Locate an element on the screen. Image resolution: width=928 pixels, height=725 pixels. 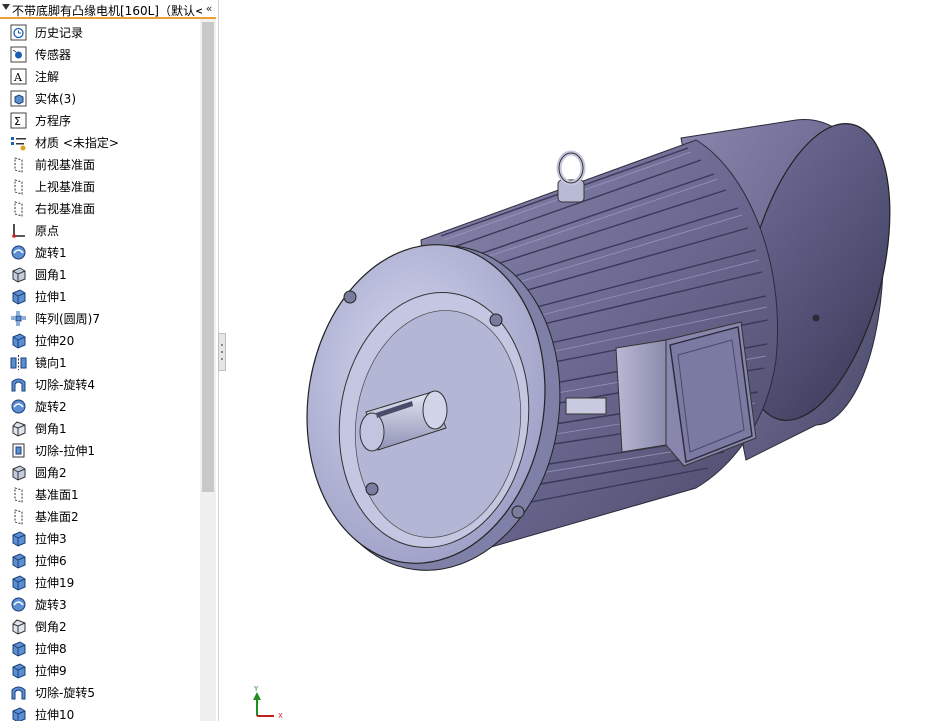
expand-triangle-icon is located at coordinates (6, 7).